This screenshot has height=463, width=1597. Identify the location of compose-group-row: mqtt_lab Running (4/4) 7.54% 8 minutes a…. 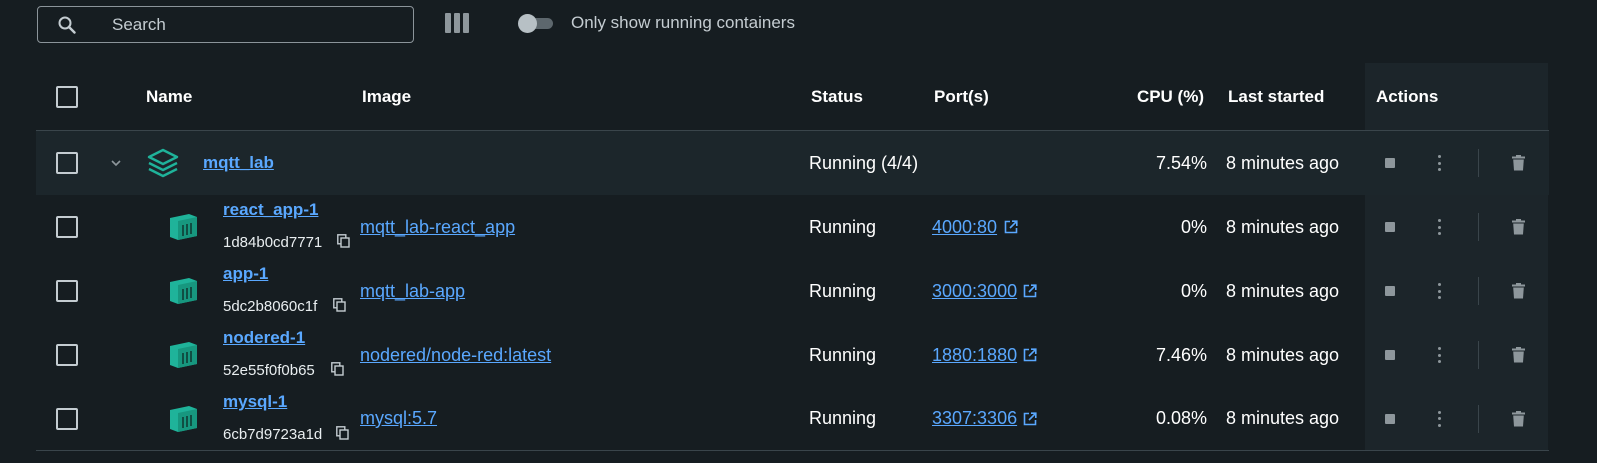
(792, 163).